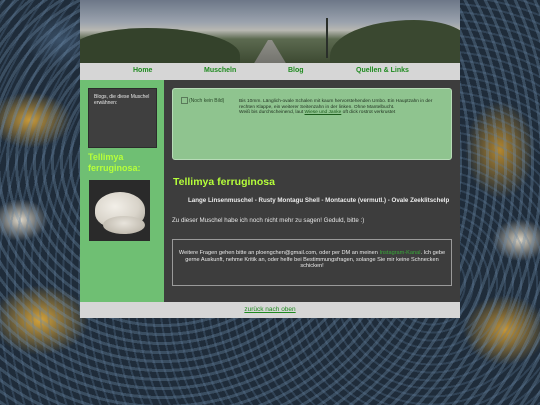 This screenshot has height=405, width=540. Describe the element at coordinates (323, 112) in the screenshot. I see `wiese-janke-link: Wiese und Janke` at that location.